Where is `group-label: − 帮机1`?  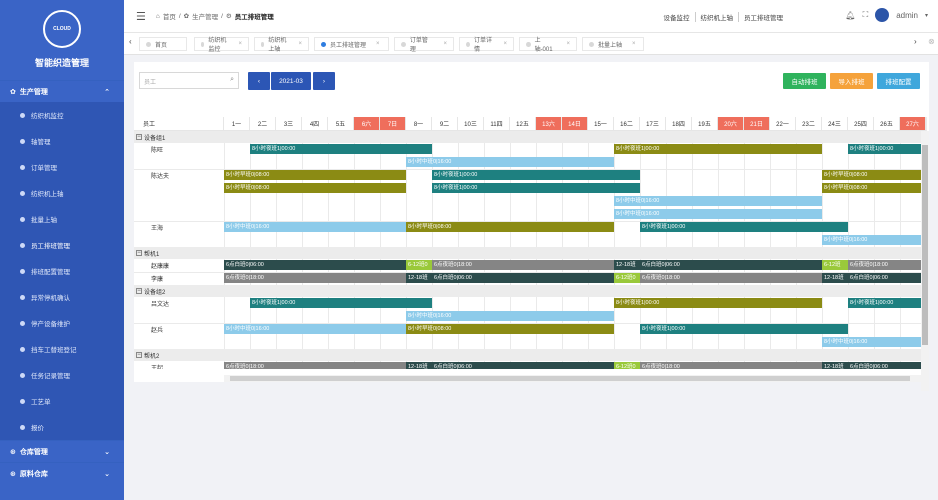
group-label: − 帮机1 is located at coordinates (179, 253).